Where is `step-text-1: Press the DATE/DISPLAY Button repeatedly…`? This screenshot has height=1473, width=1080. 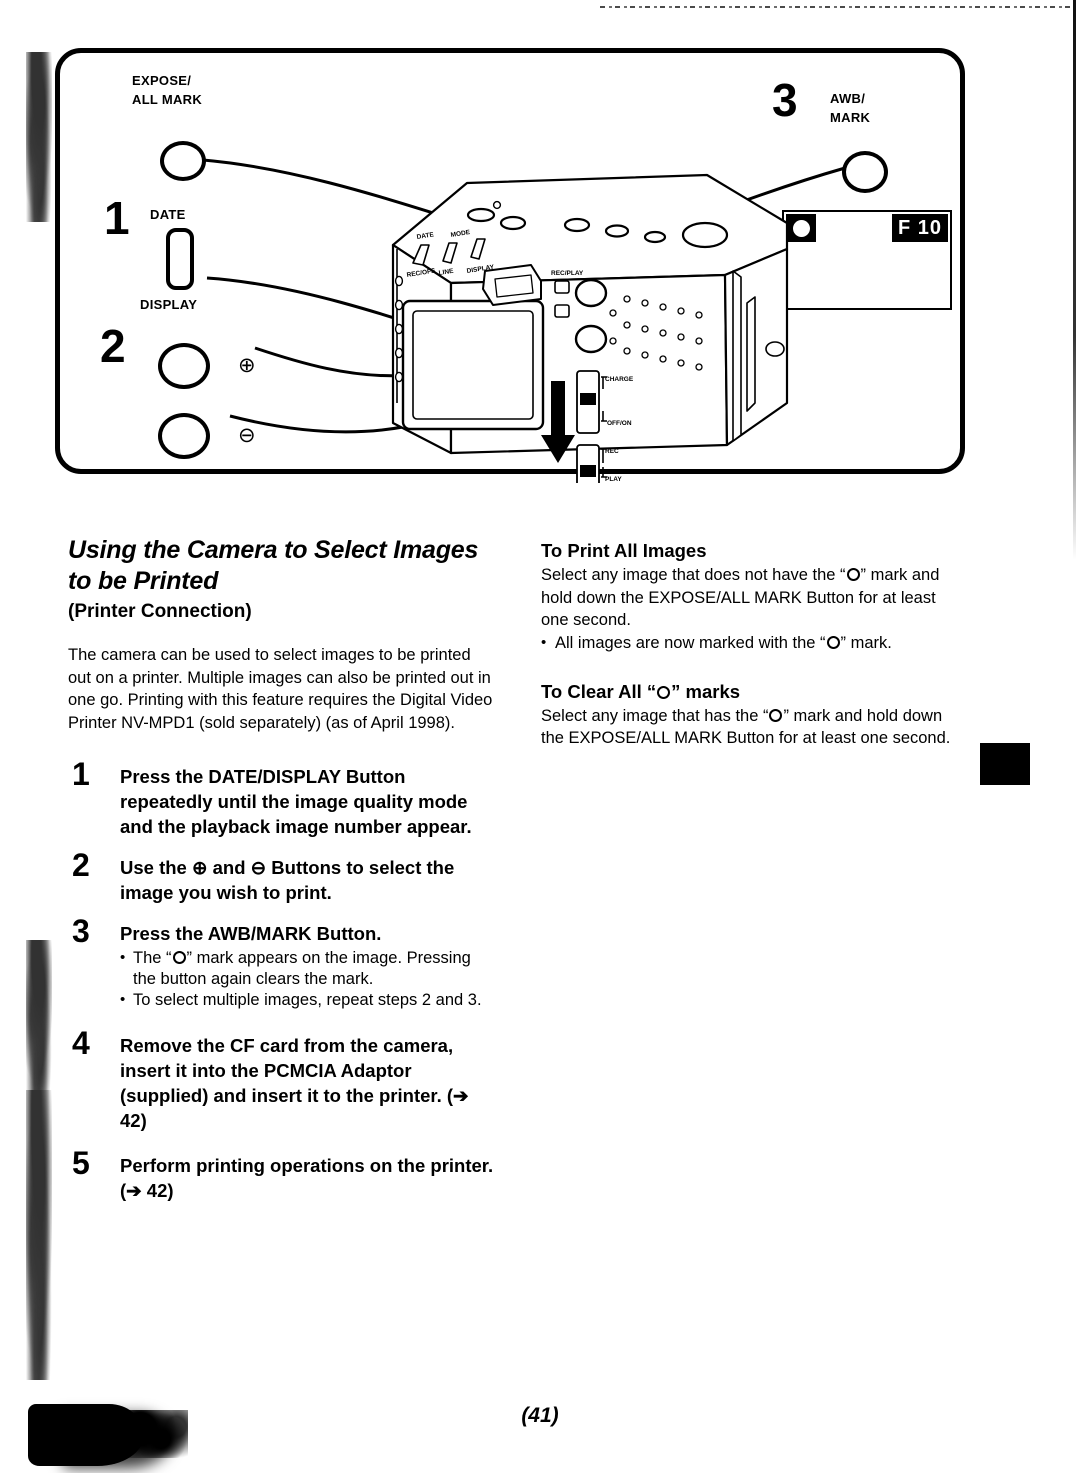
step-text-1: Press the DATE/DISPLAY Button repeatedly… is located at coordinates (296, 801).